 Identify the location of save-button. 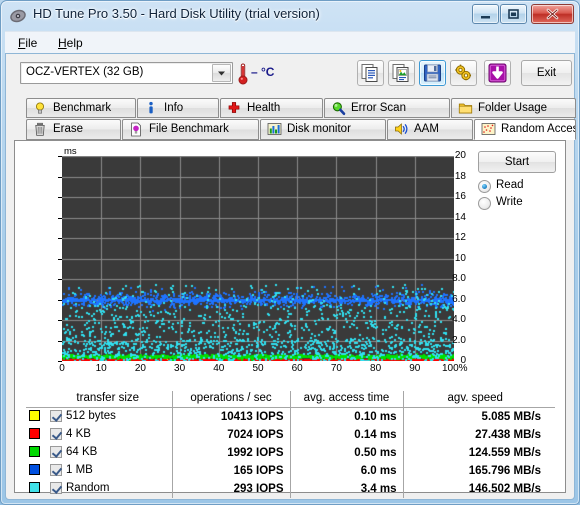
(432, 73).